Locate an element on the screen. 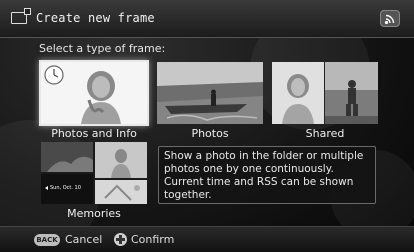 This screenshot has height=252, width=414. memories-date-caption: Sun, Oct. 10 is located at coordinates (65, 188).